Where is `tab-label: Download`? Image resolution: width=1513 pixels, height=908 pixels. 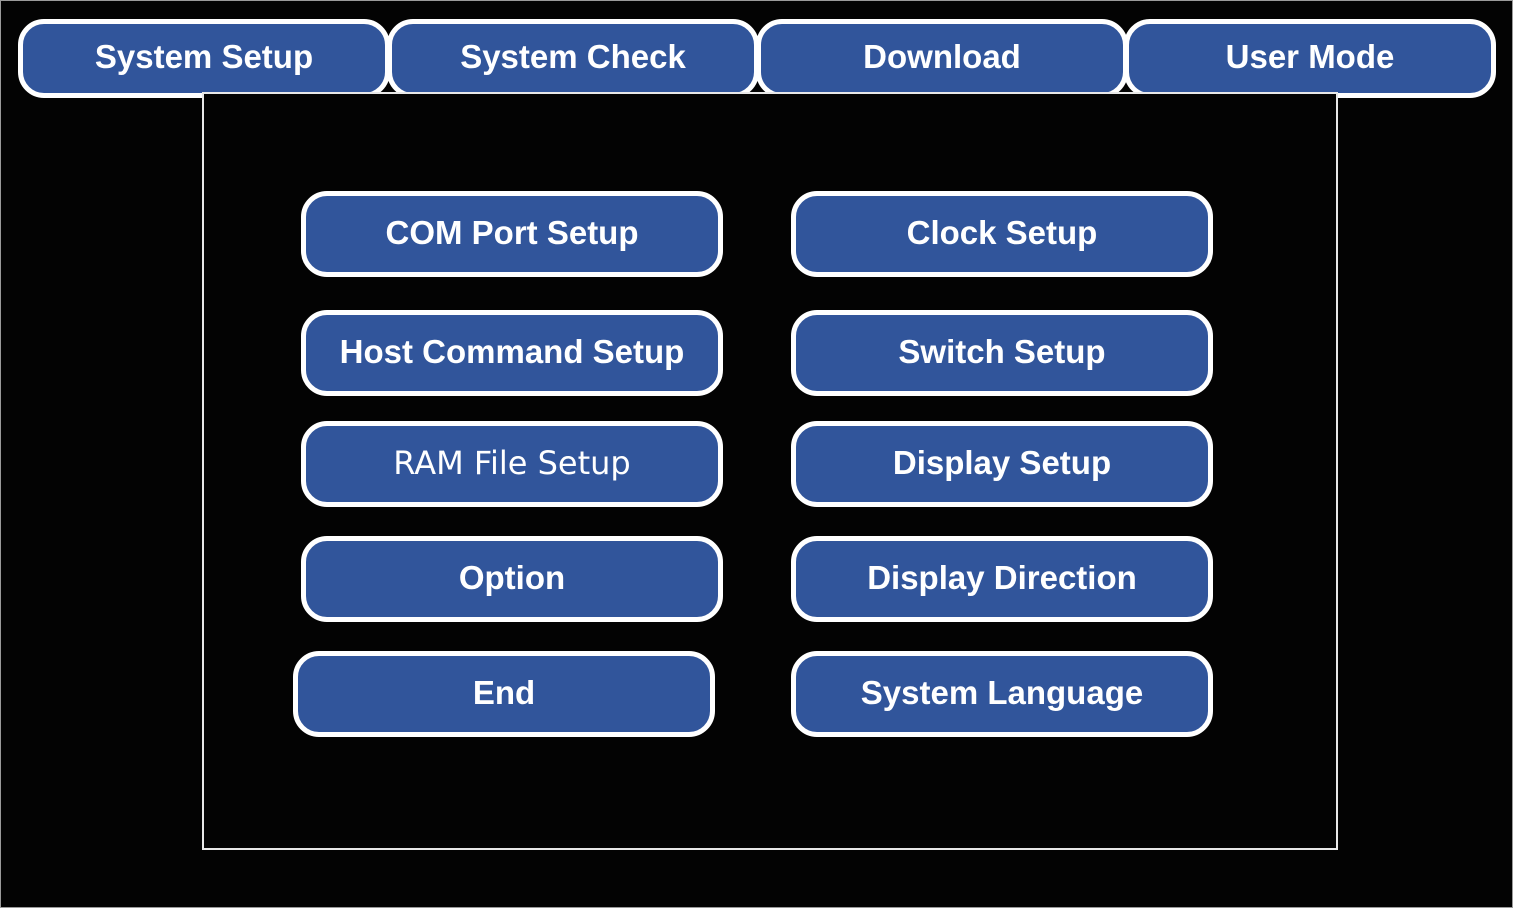
tab-label: Download is located at coordinates (942, 56).